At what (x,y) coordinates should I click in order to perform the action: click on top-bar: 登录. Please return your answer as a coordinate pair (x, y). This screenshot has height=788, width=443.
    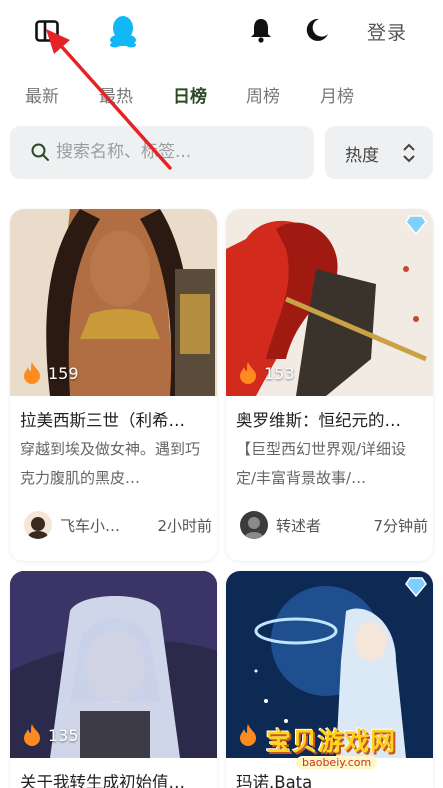
    Looking at the image, I should click on (221, 31).